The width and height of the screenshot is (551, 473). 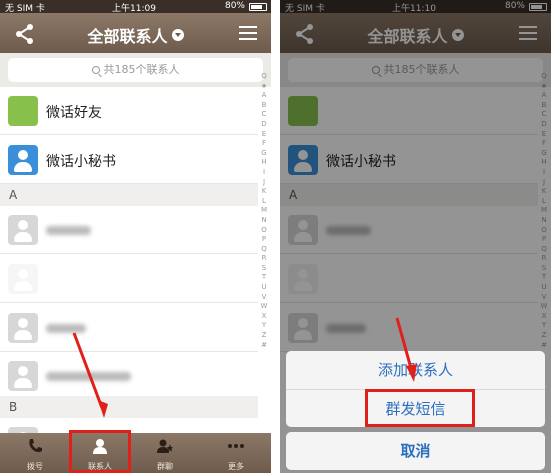 I want to click on index-letter: F, so click(x=264, y=144).